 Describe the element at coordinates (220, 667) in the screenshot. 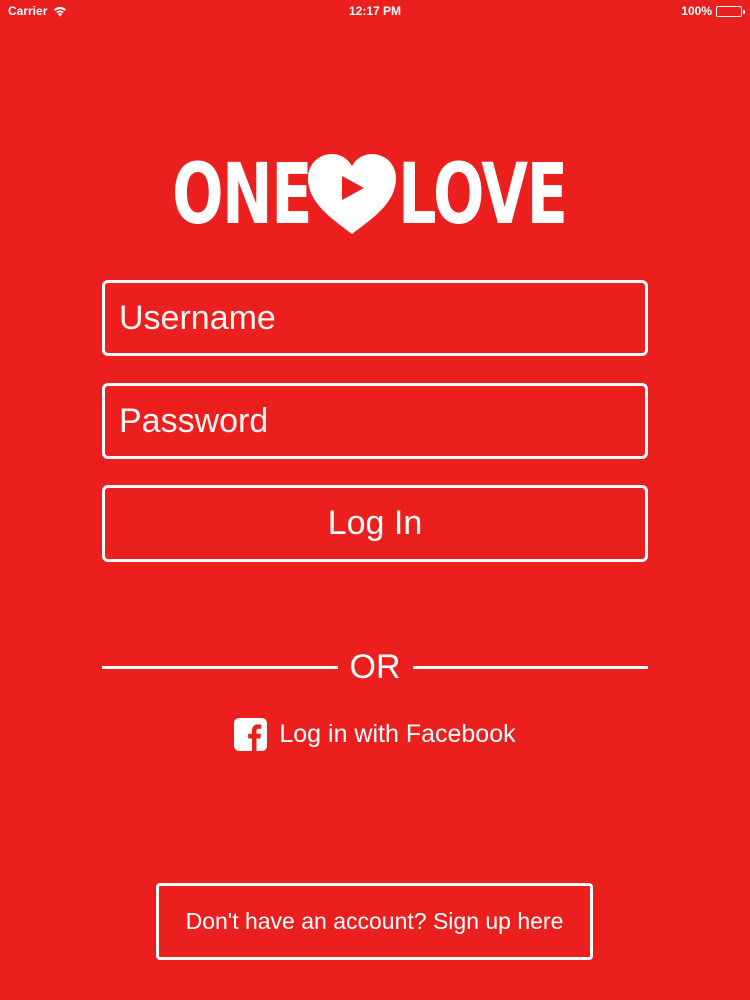

I see `divider-line-left` at that location.